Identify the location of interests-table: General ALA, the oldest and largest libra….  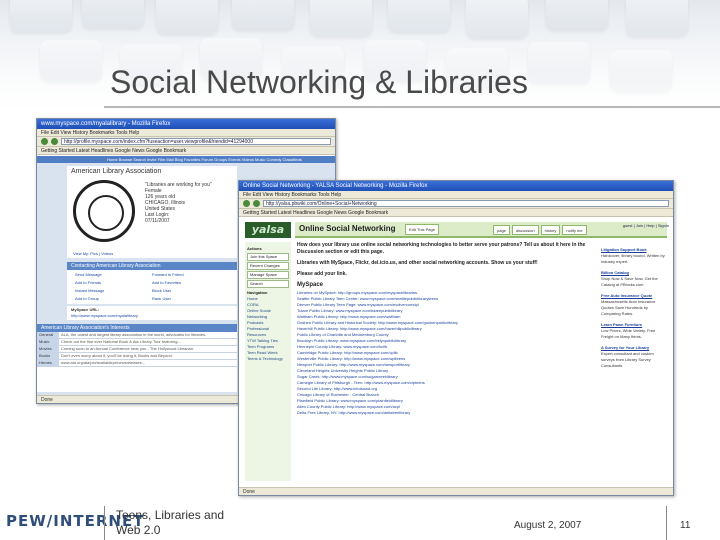
(137, 362).